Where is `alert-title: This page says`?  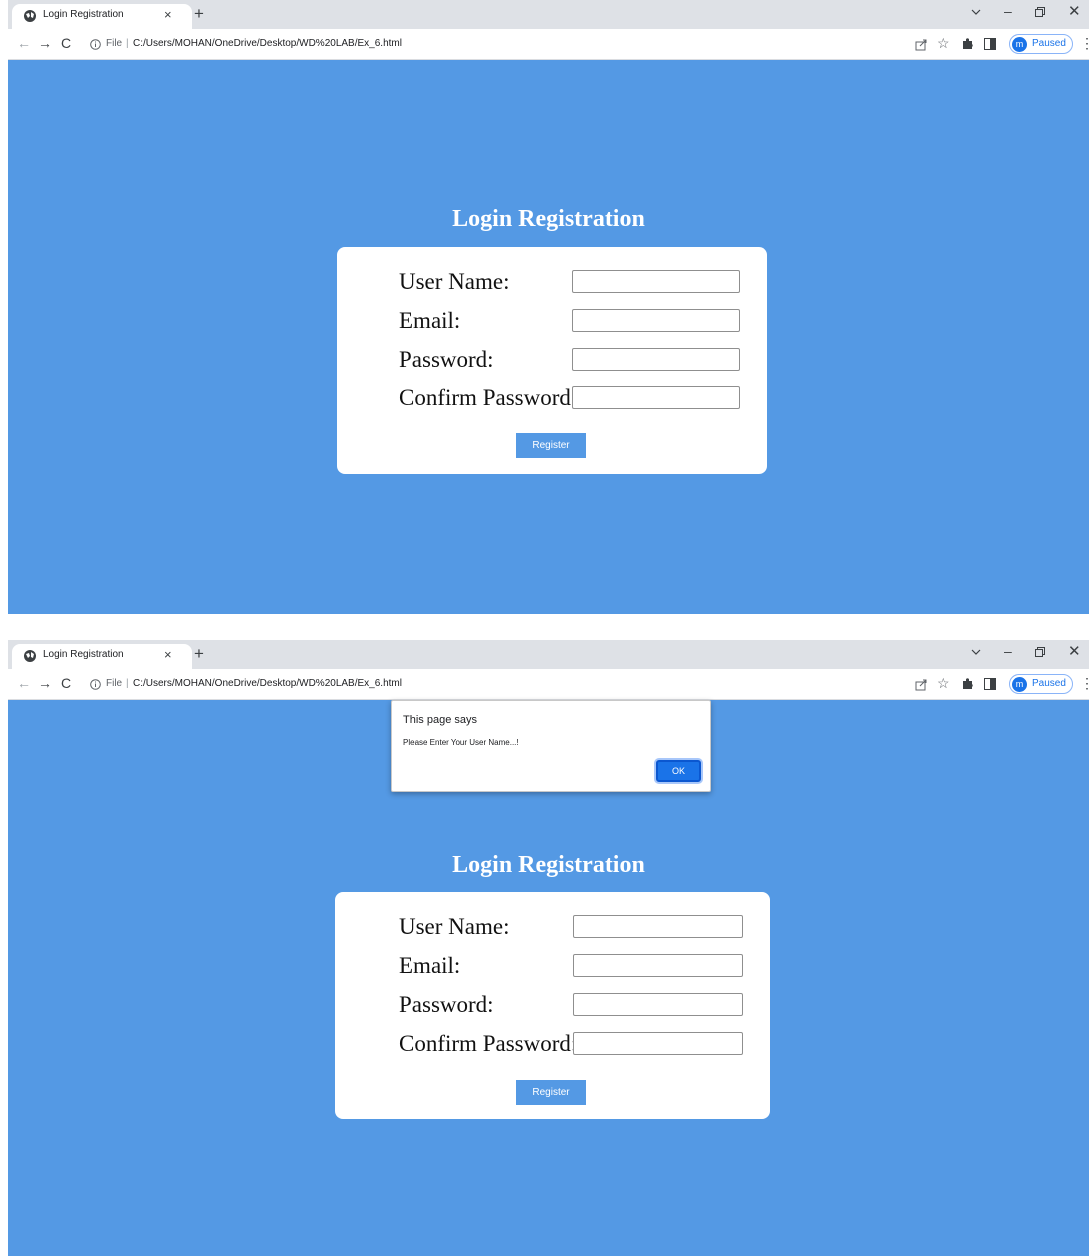
alert-title: This page says is located at coordinates (440, 720).